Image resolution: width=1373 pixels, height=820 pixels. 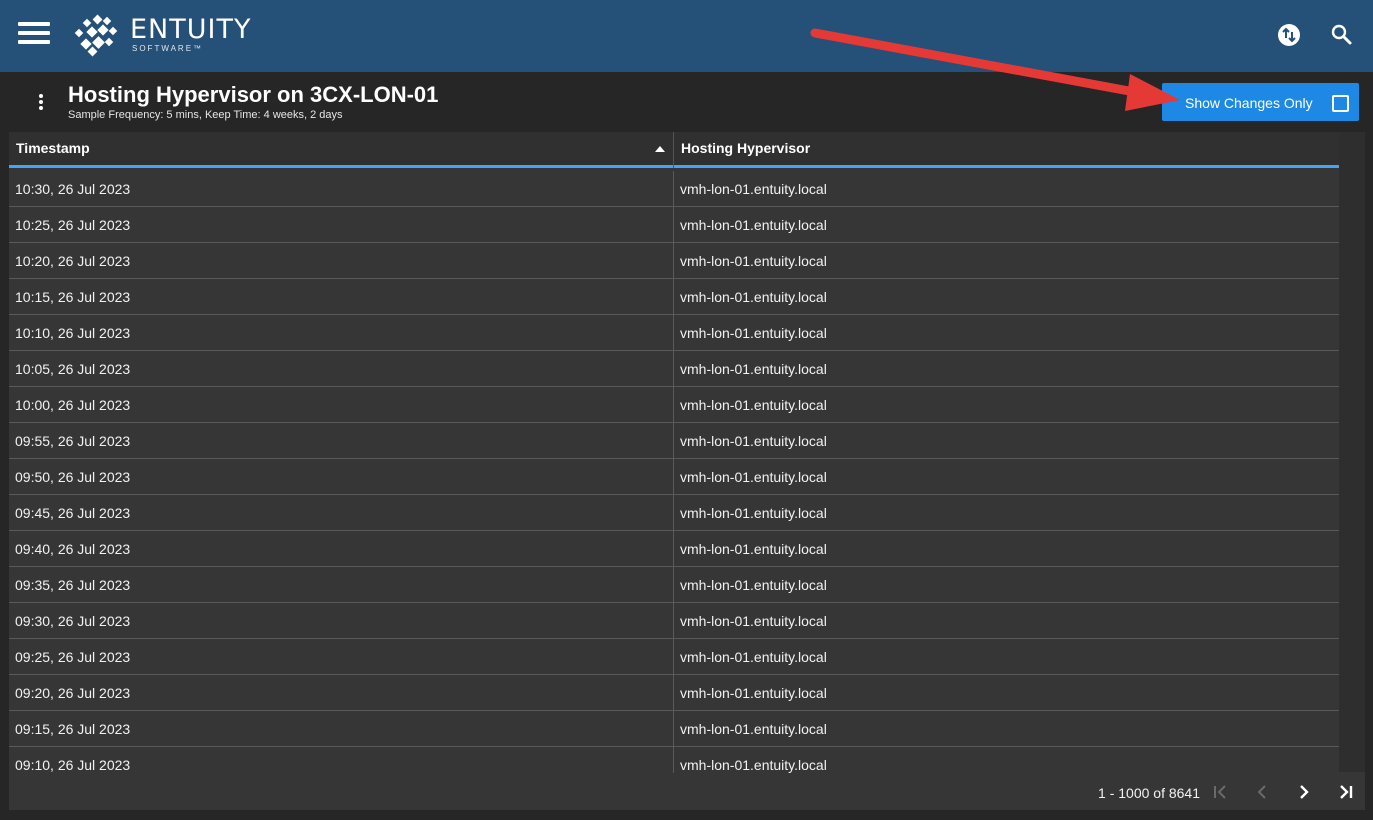 What do you see at coordinates (73, 297) in the screenshot?
I see `timestamp-cell: 10:15, 26 Jul 2023` at bounding box center [73, 297].